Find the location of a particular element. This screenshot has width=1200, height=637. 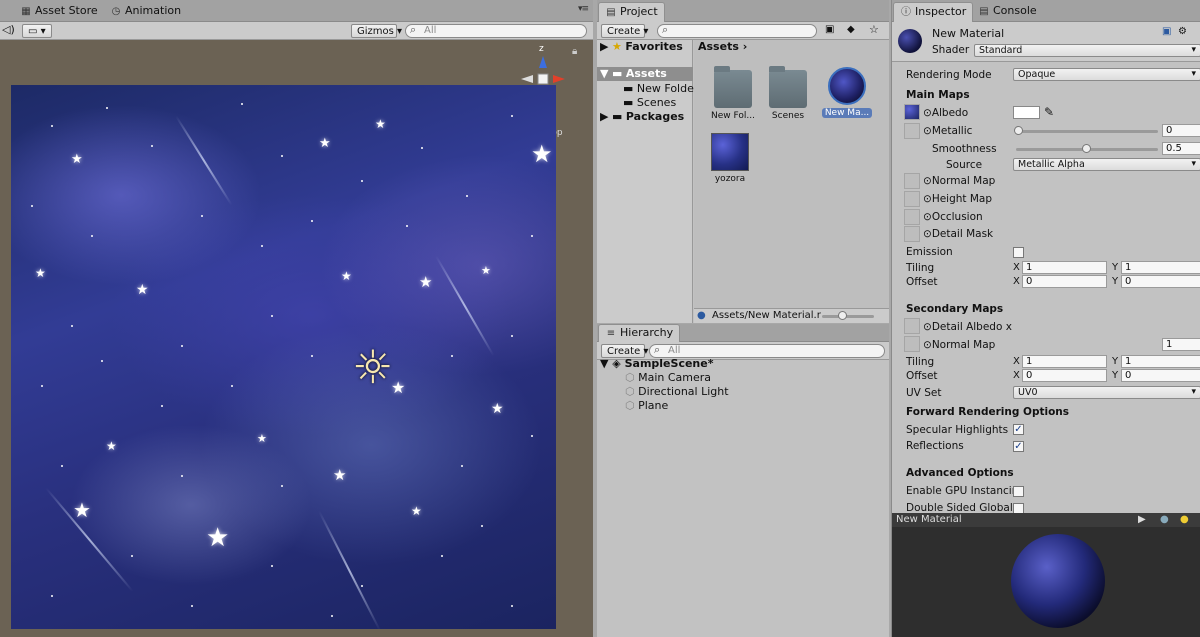

offset-y-field: 0 is located at coordinates (1160, 281).